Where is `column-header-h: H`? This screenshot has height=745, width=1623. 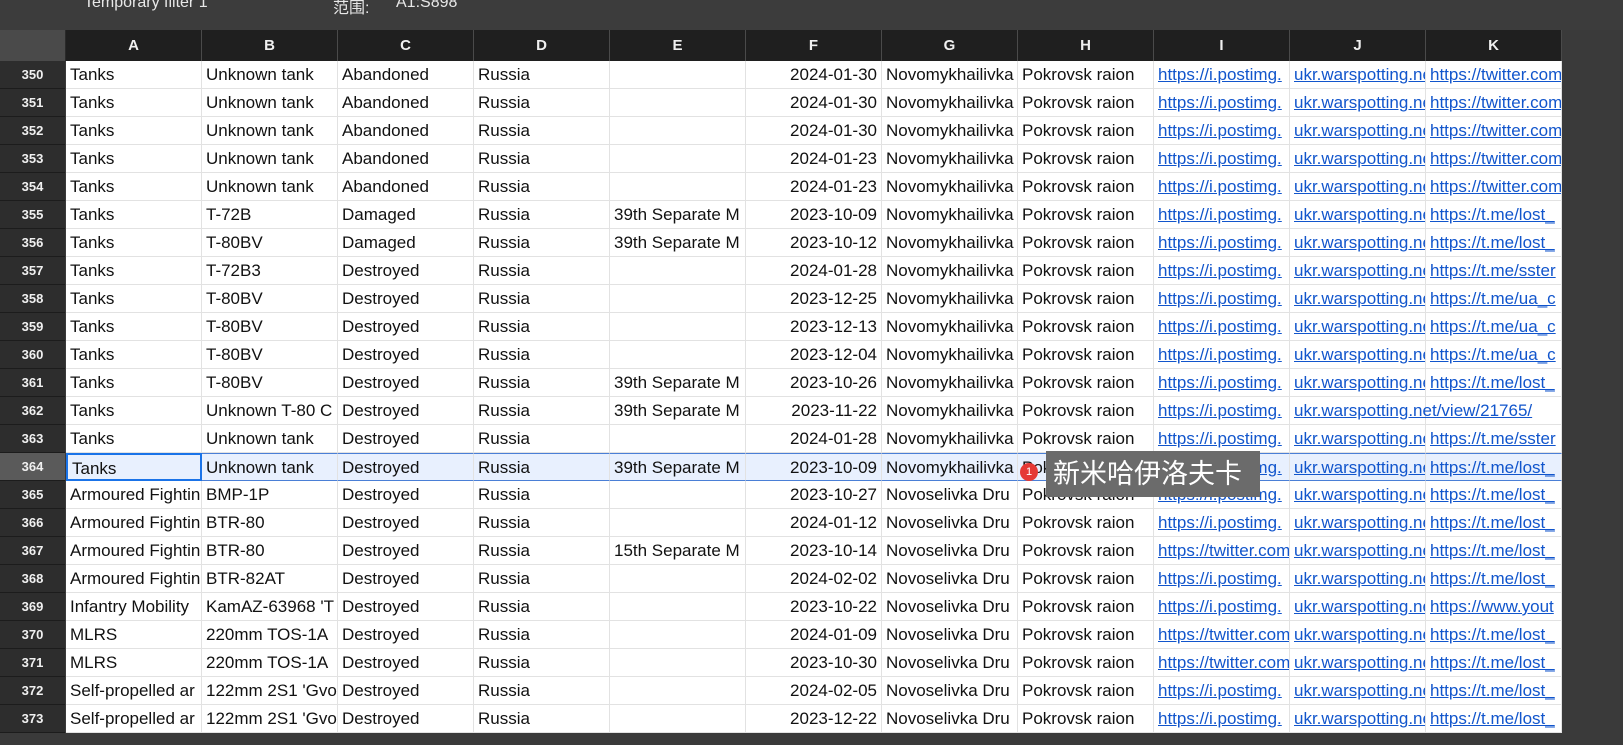 column-header-h: H is located at coordinates (1086, 45).